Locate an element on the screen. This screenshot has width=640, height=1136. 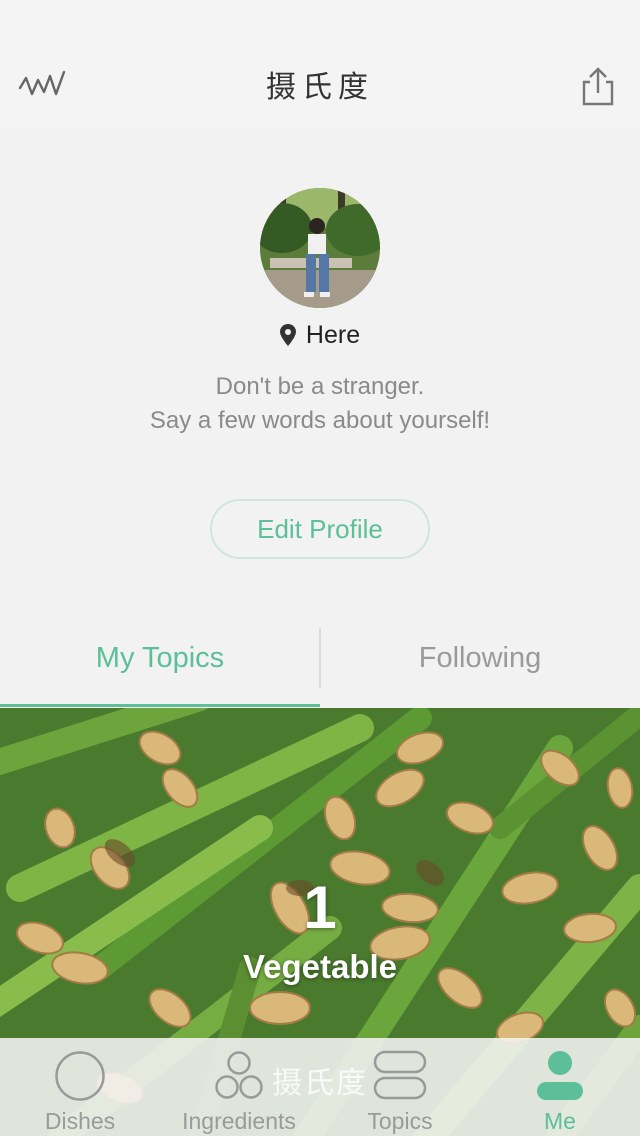
location-pin-icon is located at coordinates (287, 335).